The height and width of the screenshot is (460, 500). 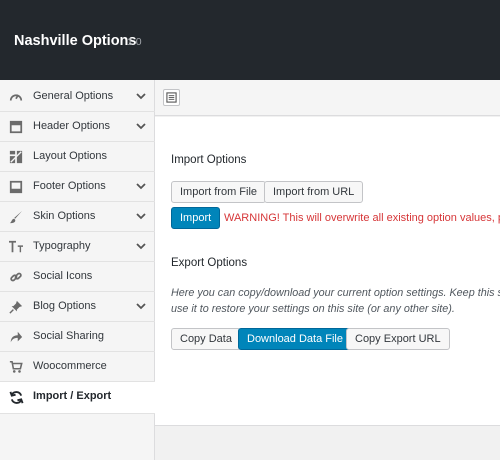 What do you see at coordinates (16, 247) in the screenshot?
I see `typography-icon` at bounding box center [16, 247].